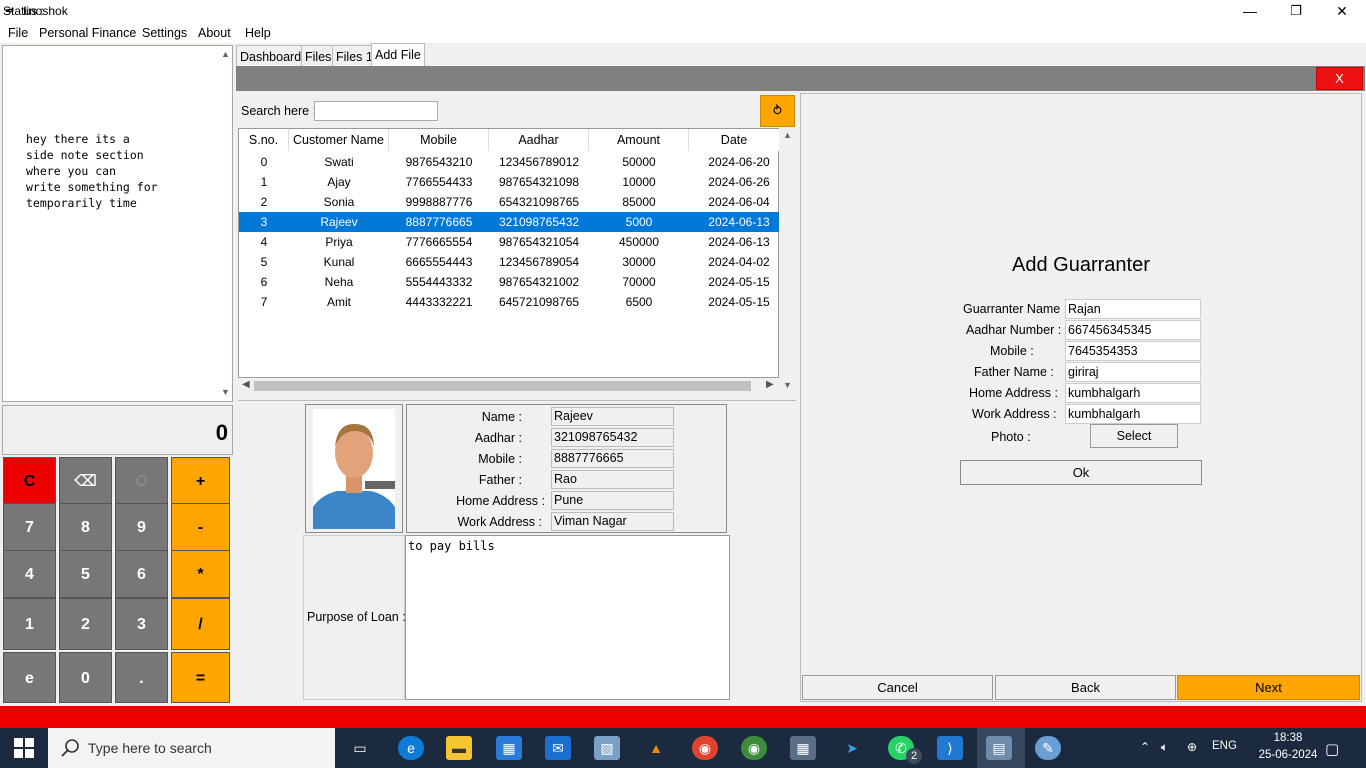 Image resolution: width=1366 pixels, height=768 pixels. I want to click on mobile-input: 7645354353, so click(1133, 351).